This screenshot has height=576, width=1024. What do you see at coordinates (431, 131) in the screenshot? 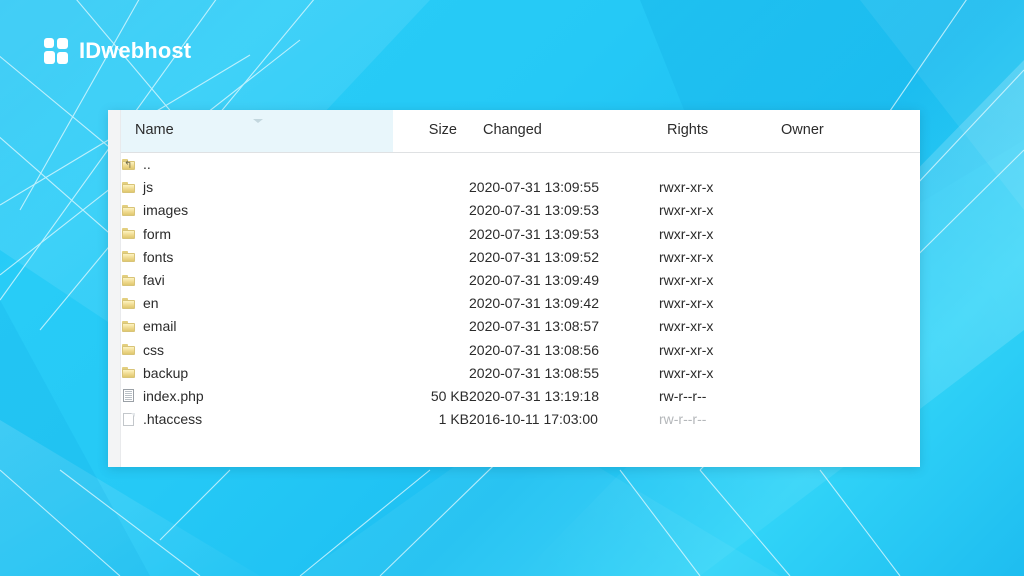
I see `column-header-size: Size` at bounding box center [431, 131].